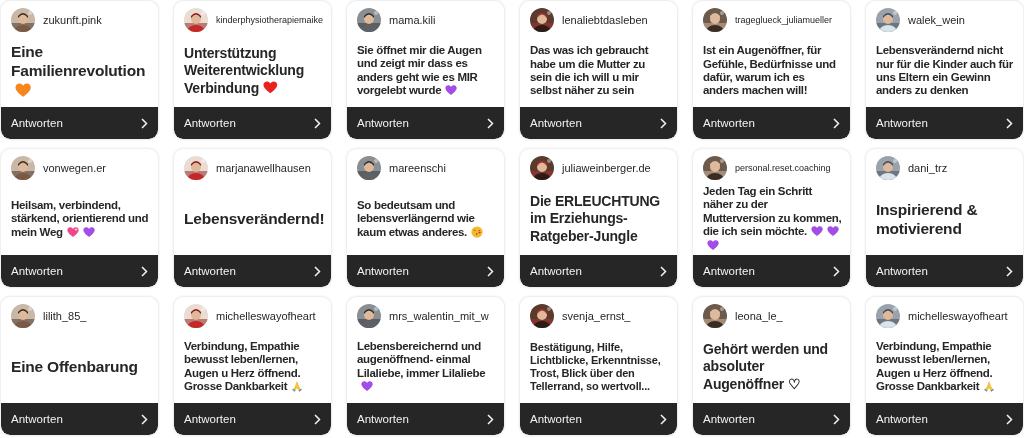 This screenshot has height=438, width=1024. What do you see at coordinates (784, 20) in the screenshot?
I see `username: trageglueck_juliamueller` at bounding box center [784, 20].